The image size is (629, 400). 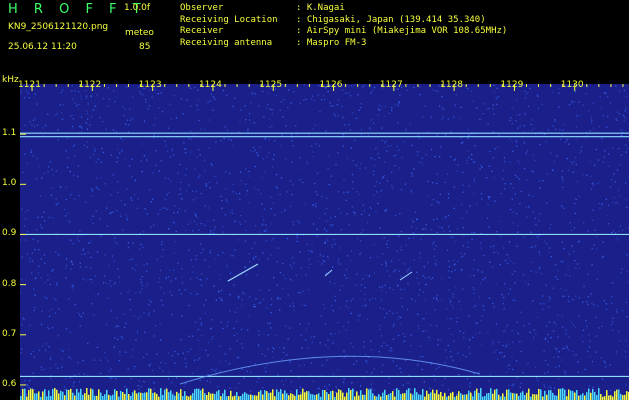 What do you see at coordinates (9, 283) in the screenshot?
I see `y-tick-label: 0.8` at bounding box center [9, 283].